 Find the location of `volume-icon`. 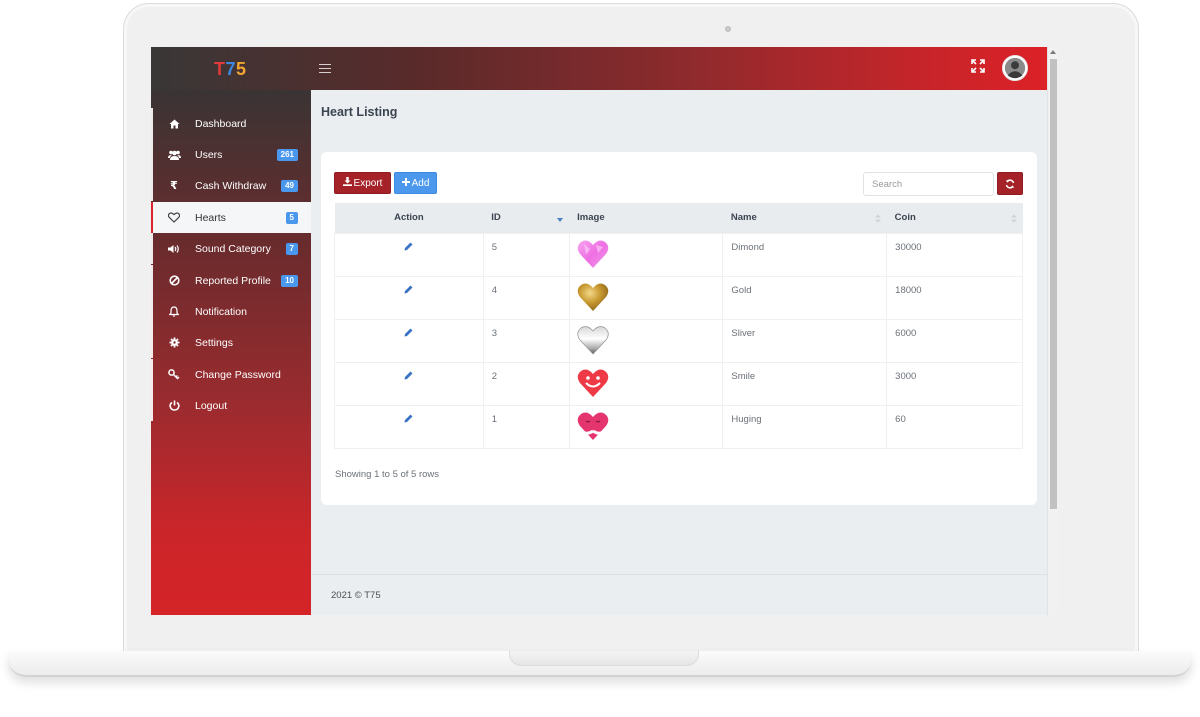

volume-icon is located at coordinates (174, 249).